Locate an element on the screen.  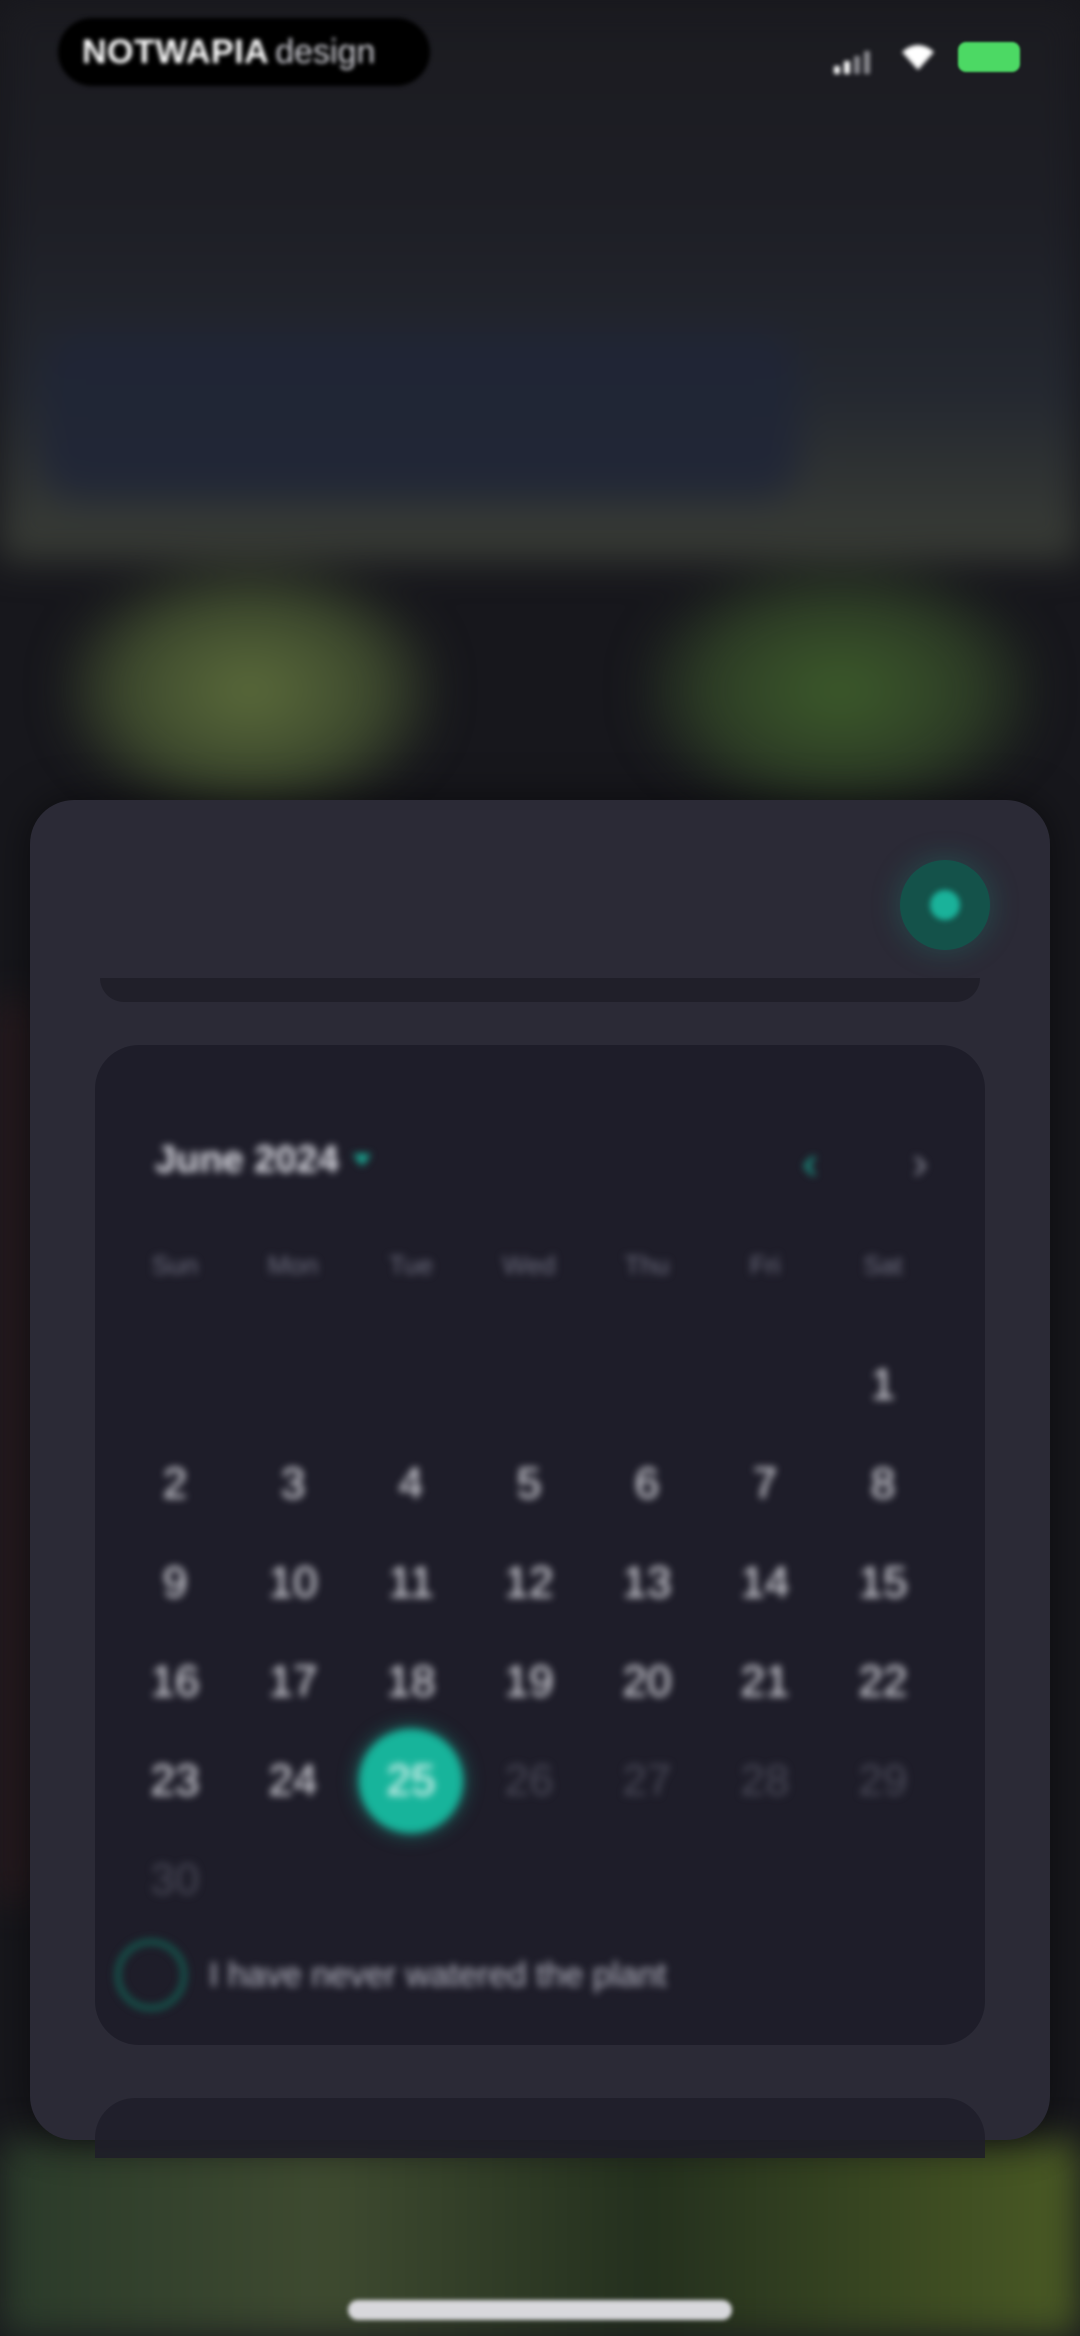
calendar-day: 1 is located at coordinates (883, 1385).